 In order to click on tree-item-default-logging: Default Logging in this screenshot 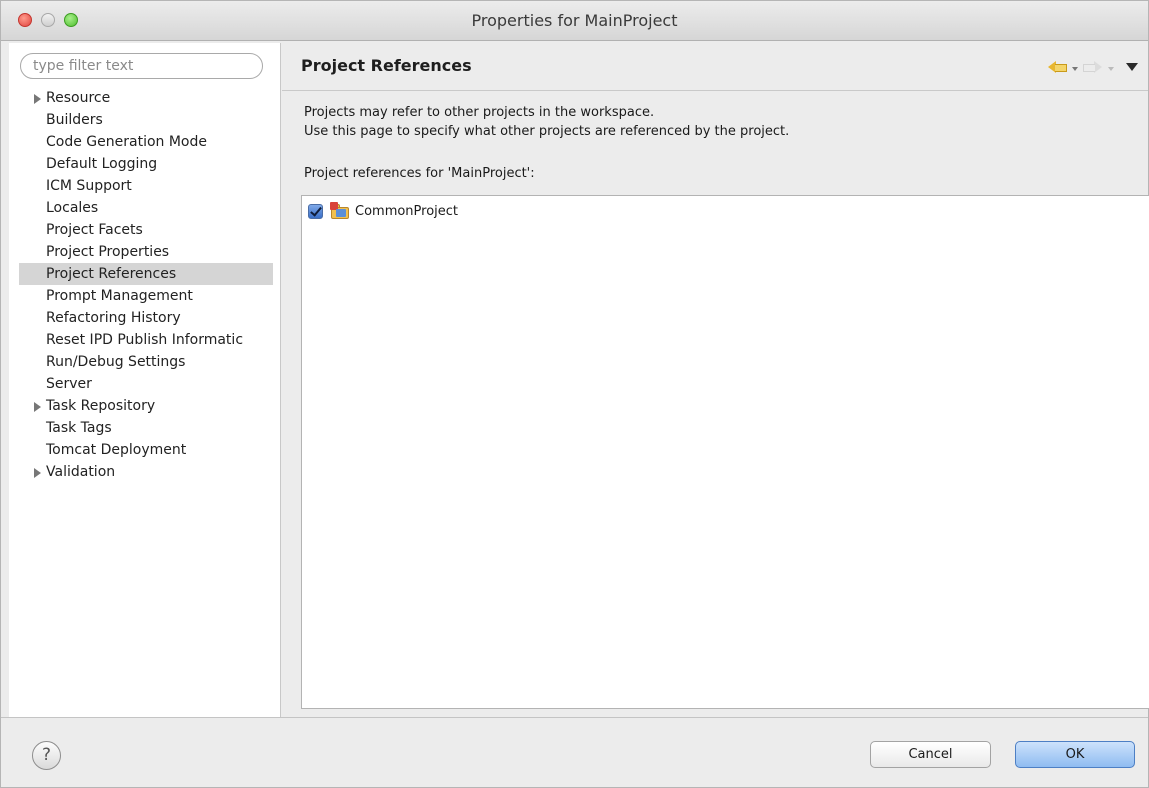, I will do `click(146, 164)`.